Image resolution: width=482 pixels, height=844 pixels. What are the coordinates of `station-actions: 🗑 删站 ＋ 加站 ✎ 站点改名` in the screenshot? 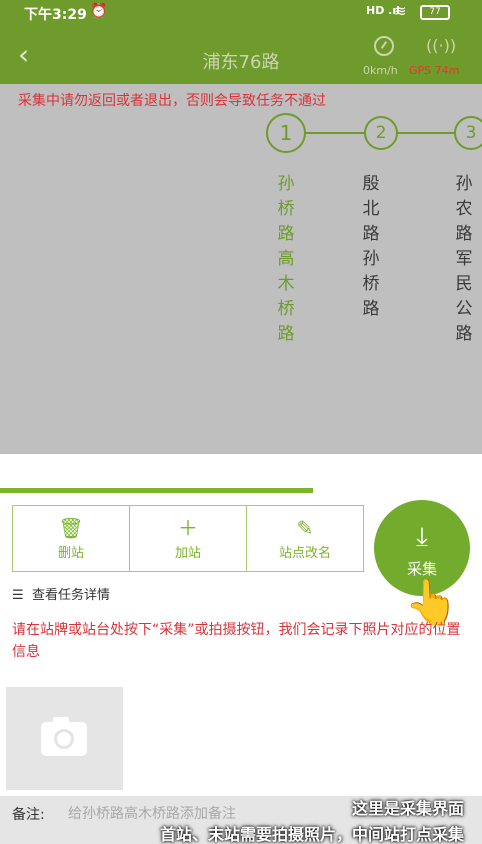 It's located at (188, 538).